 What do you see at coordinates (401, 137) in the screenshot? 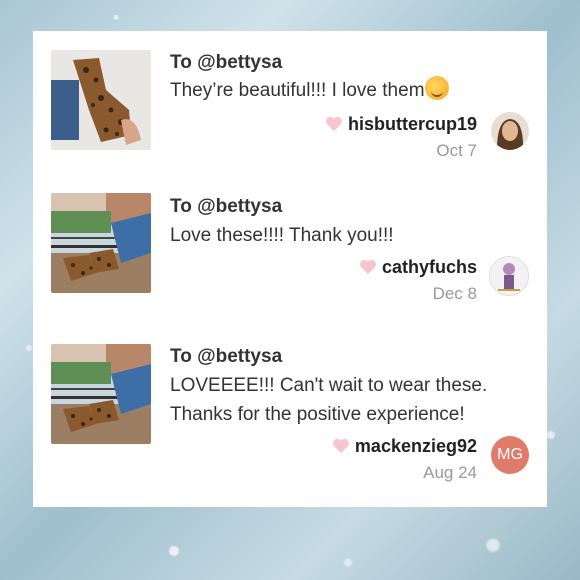
I see `review-signature: hisbuttercup19 Oct 7` at bounding box center [401, 137].